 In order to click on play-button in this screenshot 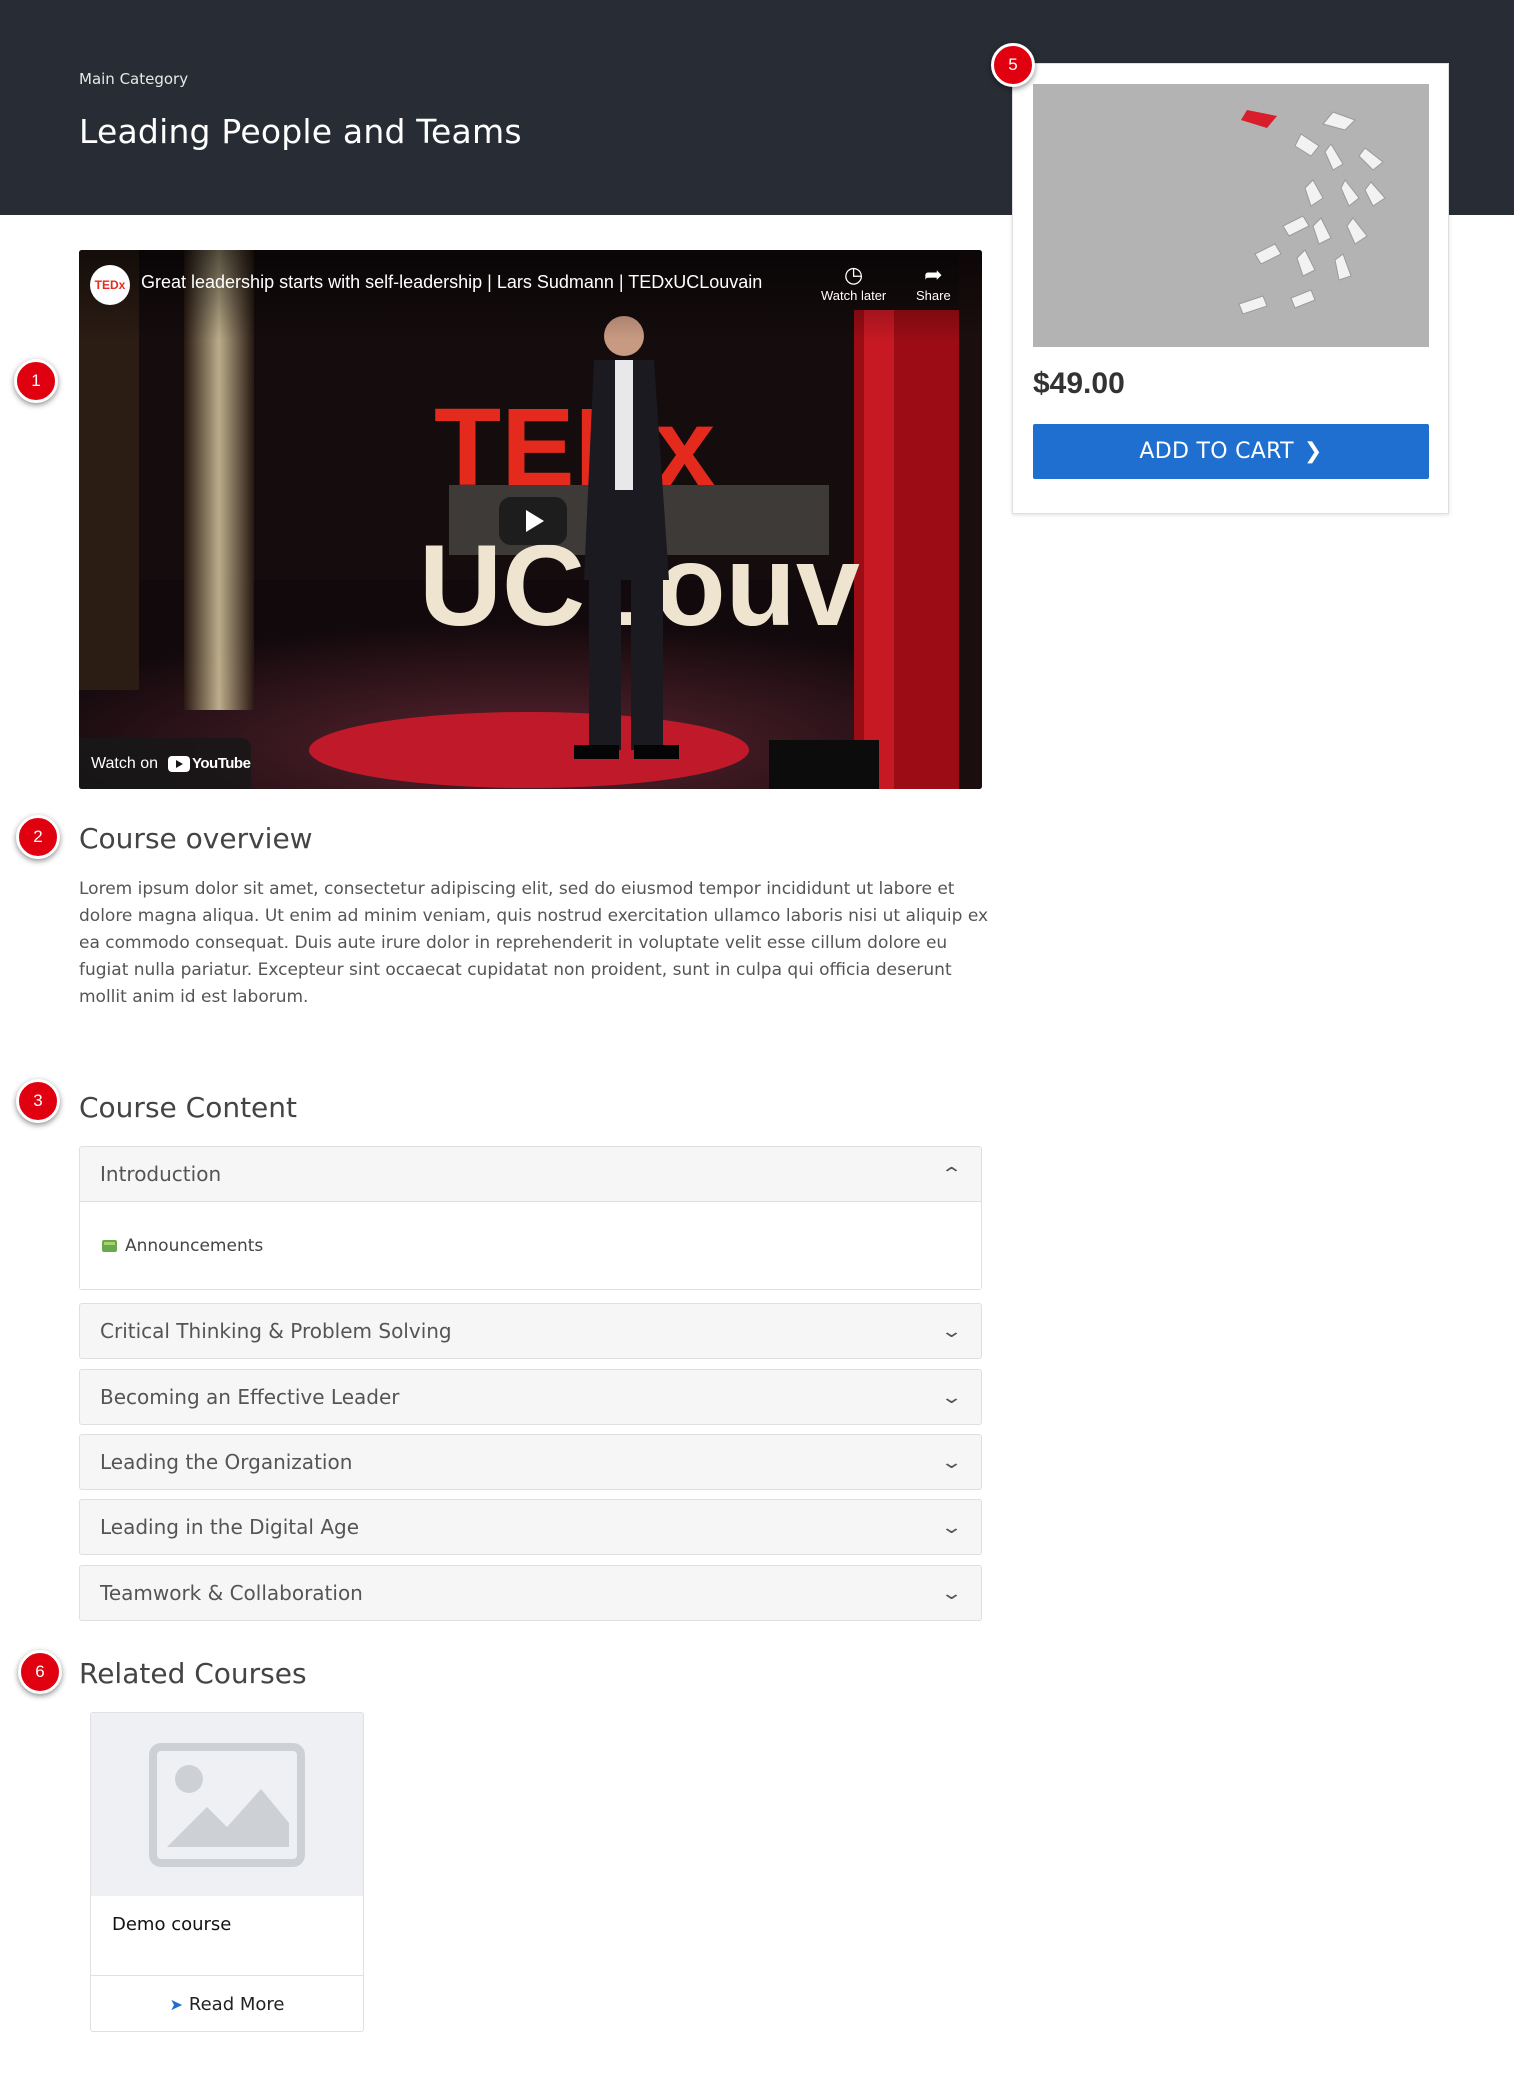, I will do `click(533, 521)`.